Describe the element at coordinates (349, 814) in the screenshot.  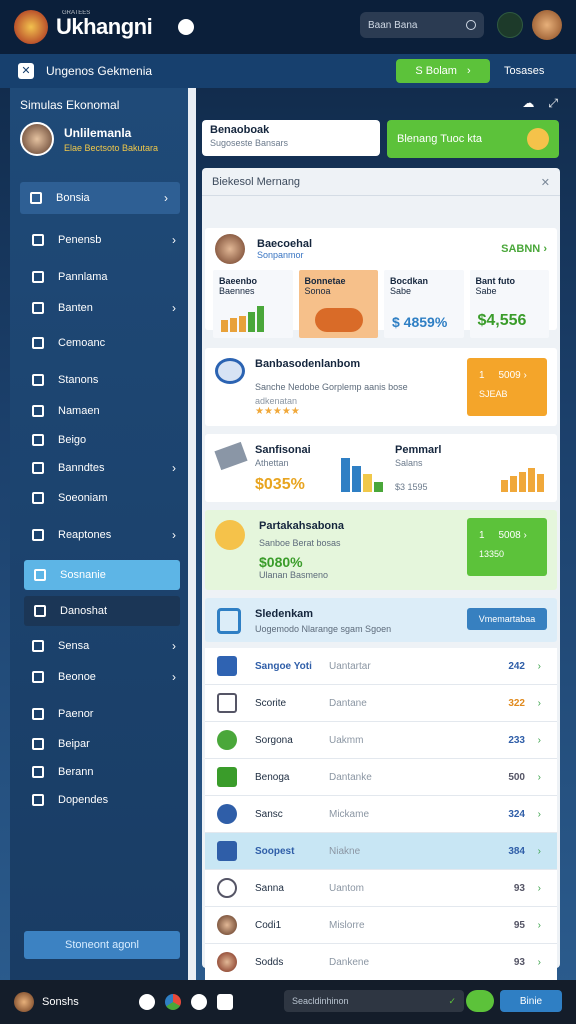
I see `row-status: Mickame` at that location.